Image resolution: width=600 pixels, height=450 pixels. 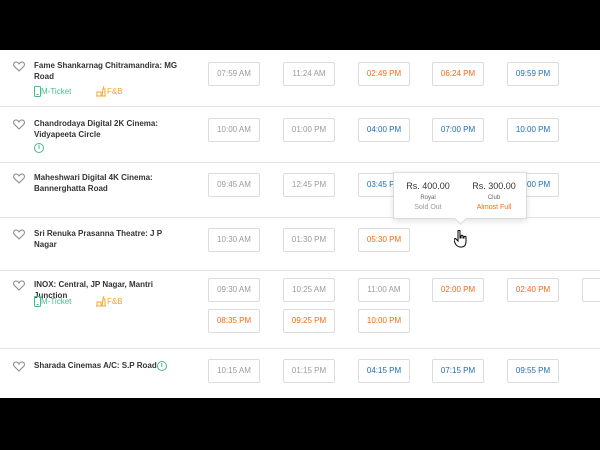 I want to click on showtime-button: 07:15 PM, so click(x=458, y=371).